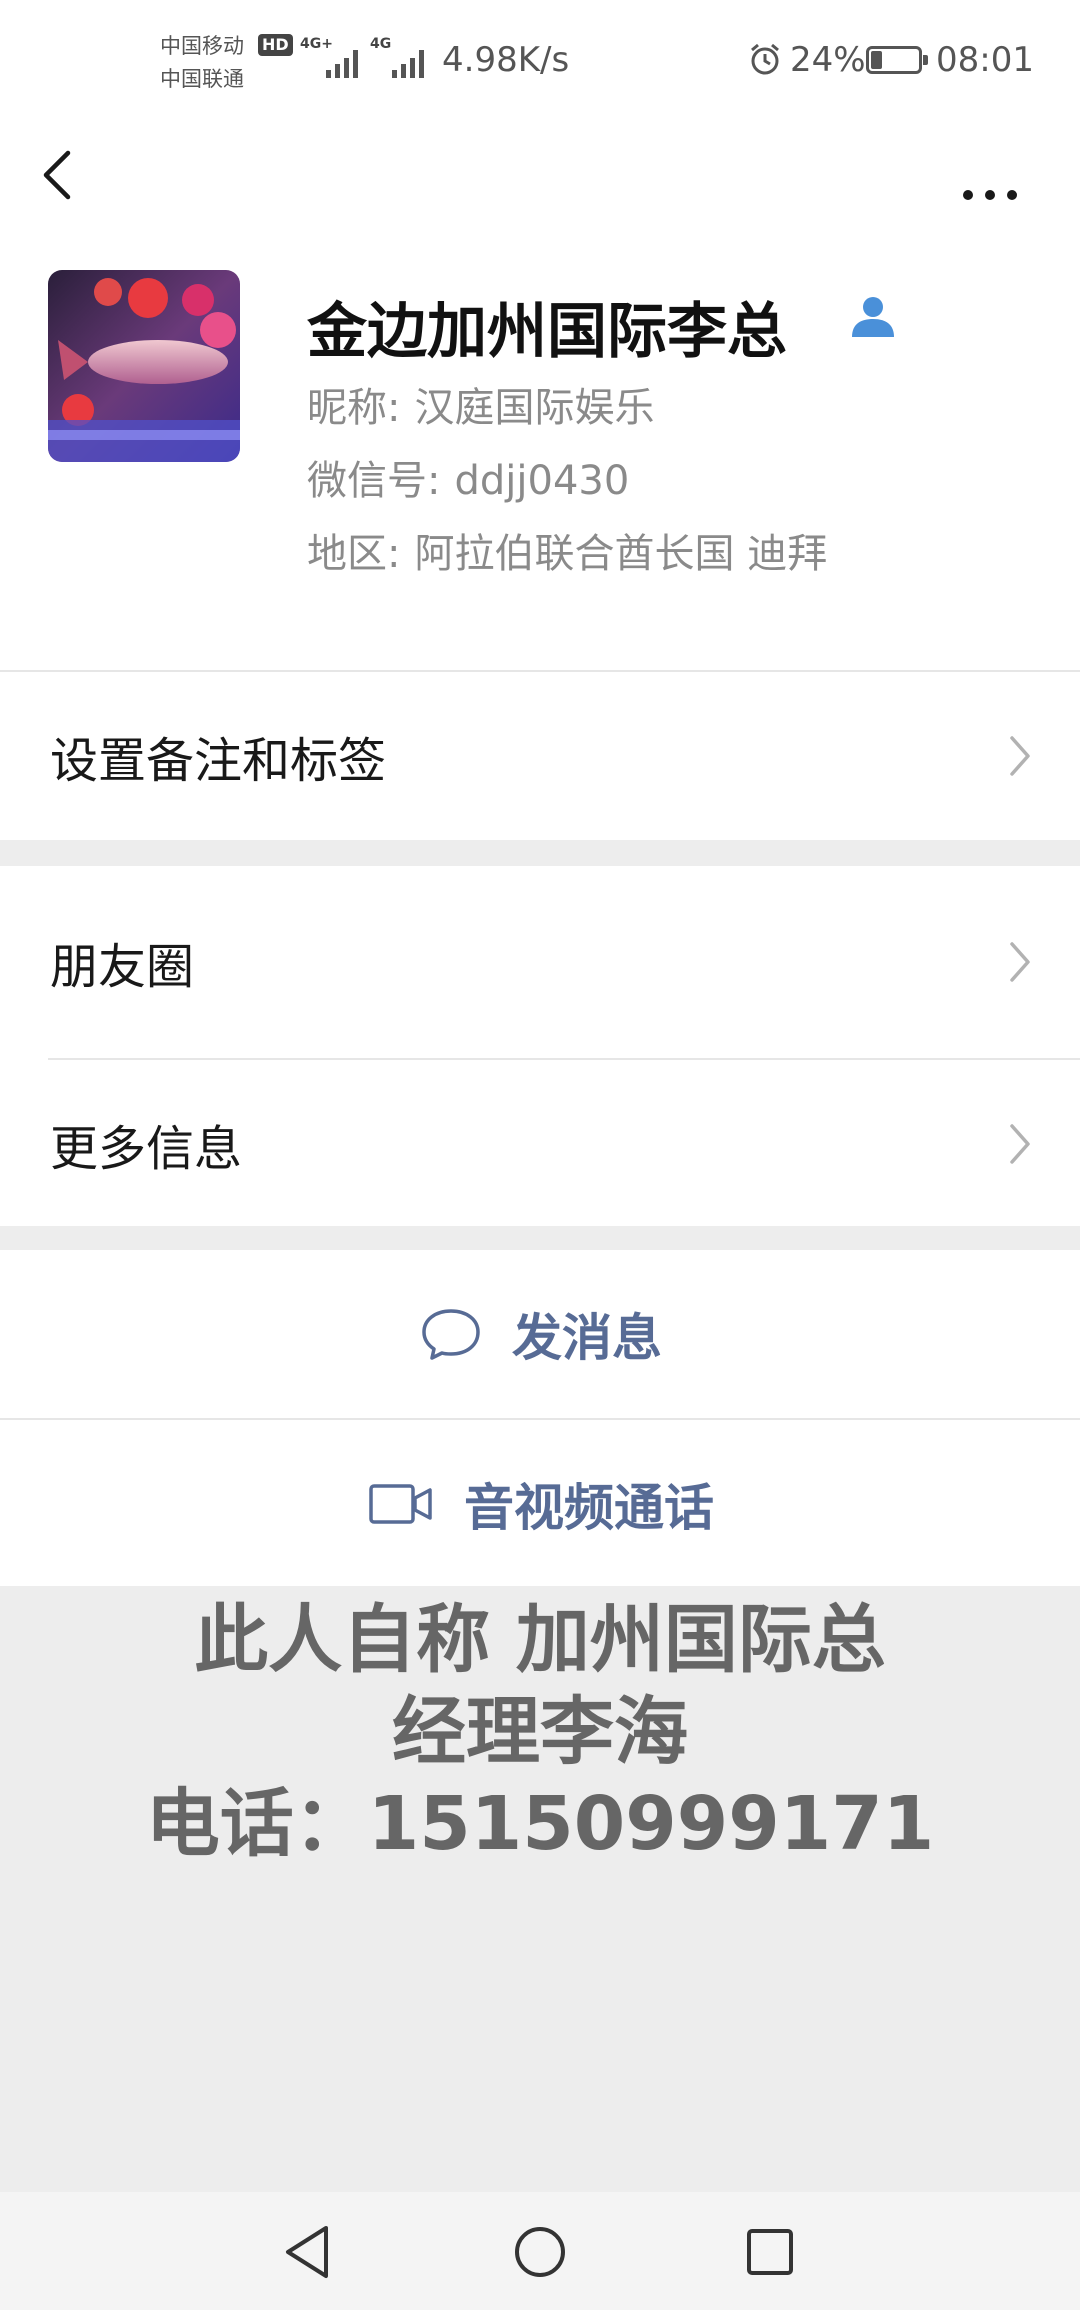  I want to click on nickname-value: 汉庭国际娱乐, so click(534, 408).